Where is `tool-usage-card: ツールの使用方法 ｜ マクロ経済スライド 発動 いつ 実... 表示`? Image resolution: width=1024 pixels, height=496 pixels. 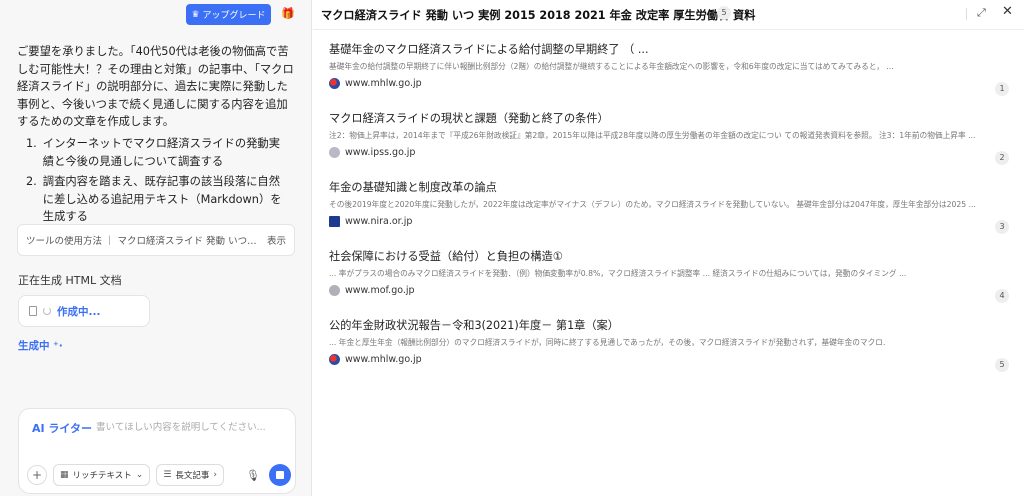 tool-usage-card: ツールの使用方法 ｜ マクロ経済スライド 発動 いつ 実... 表示 is located at coordinates (156, 240).